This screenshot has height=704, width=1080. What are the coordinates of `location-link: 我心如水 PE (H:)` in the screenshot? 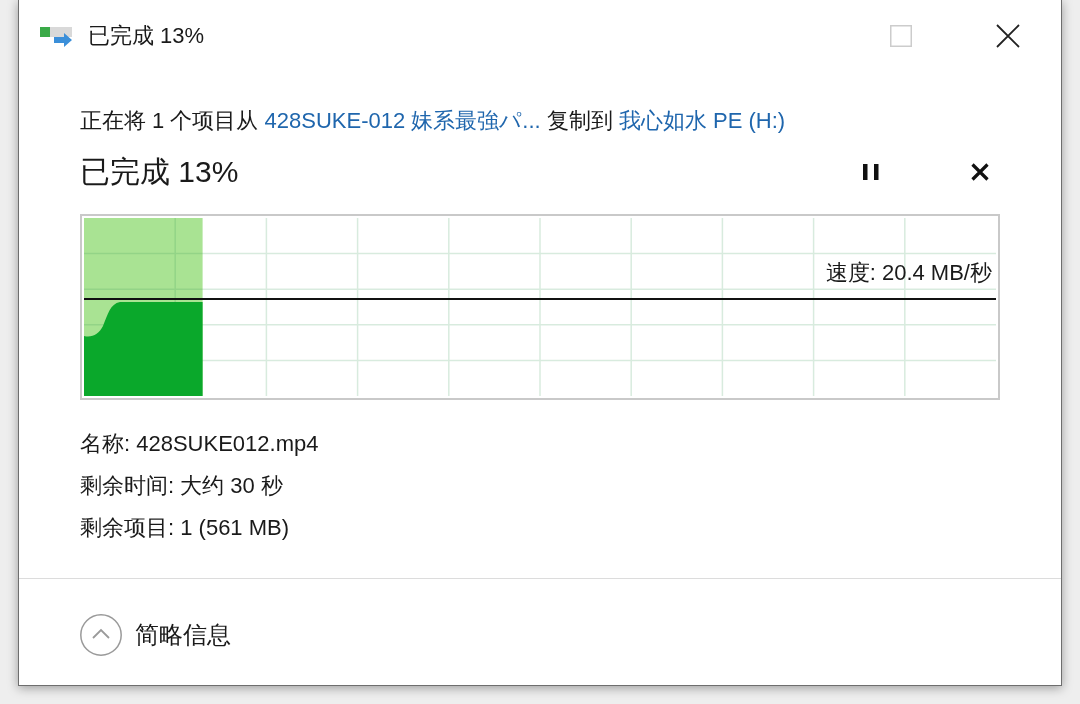 It's located at (702, 120).